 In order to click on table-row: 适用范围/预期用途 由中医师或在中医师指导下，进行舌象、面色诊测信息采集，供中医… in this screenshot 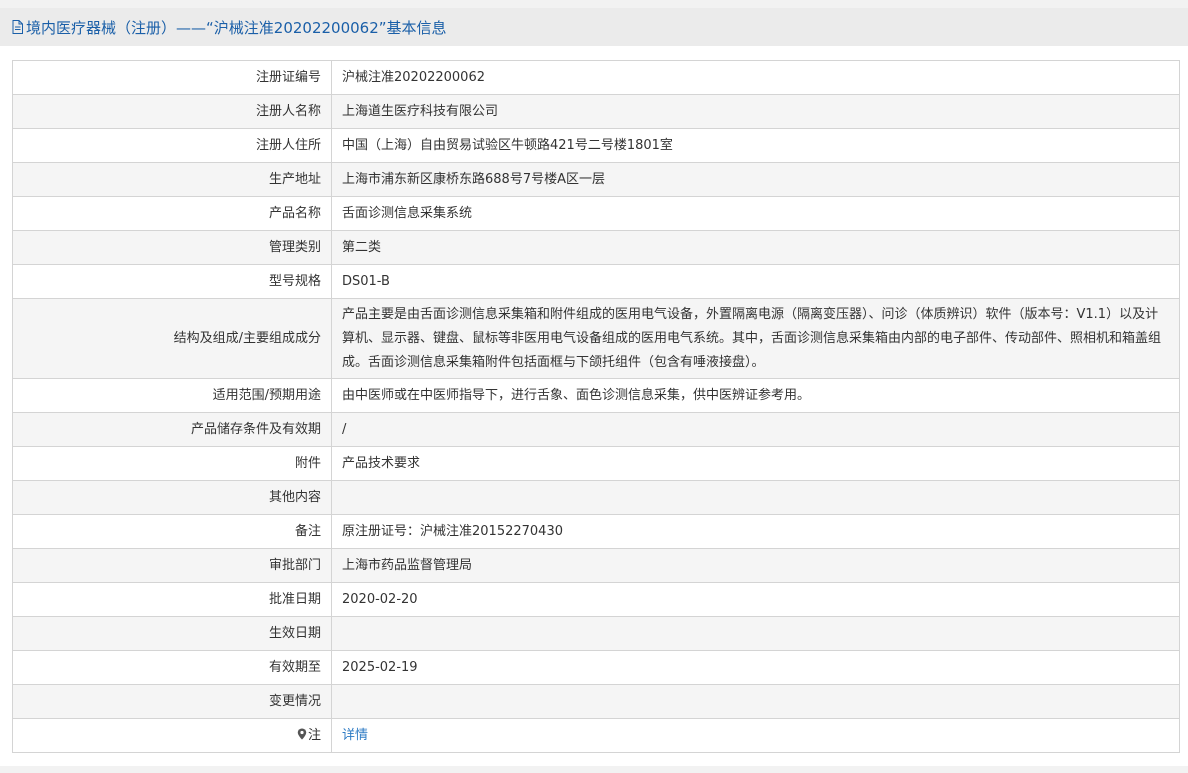, I will do `click(596, 395)`.